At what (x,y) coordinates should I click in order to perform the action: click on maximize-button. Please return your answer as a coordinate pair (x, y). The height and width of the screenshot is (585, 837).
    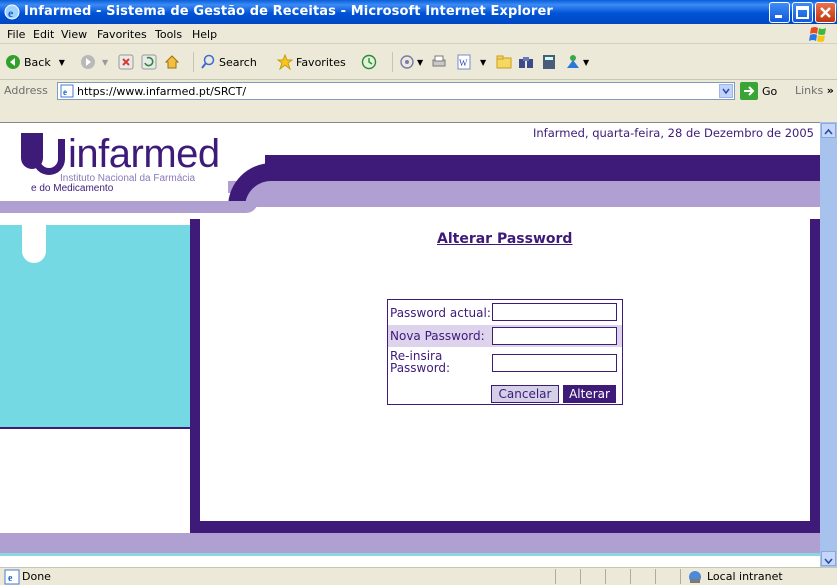
    Looking at the image, I should click on (802, 12).